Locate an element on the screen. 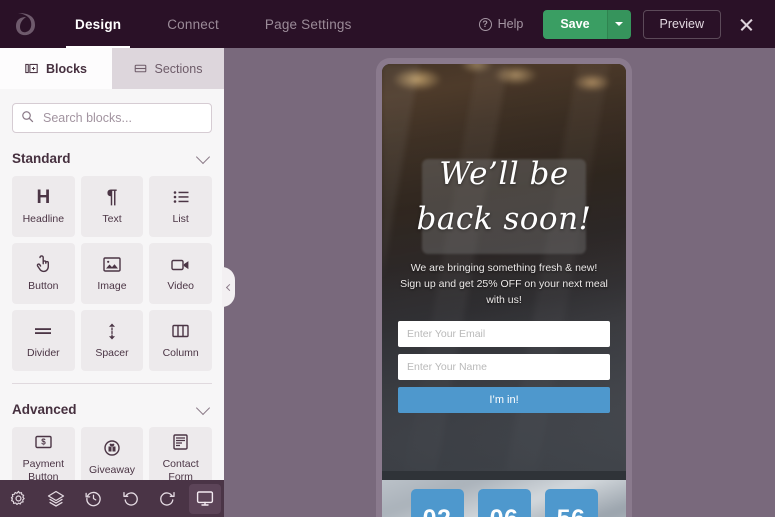  section-divider is located at coordinates (112, 383).